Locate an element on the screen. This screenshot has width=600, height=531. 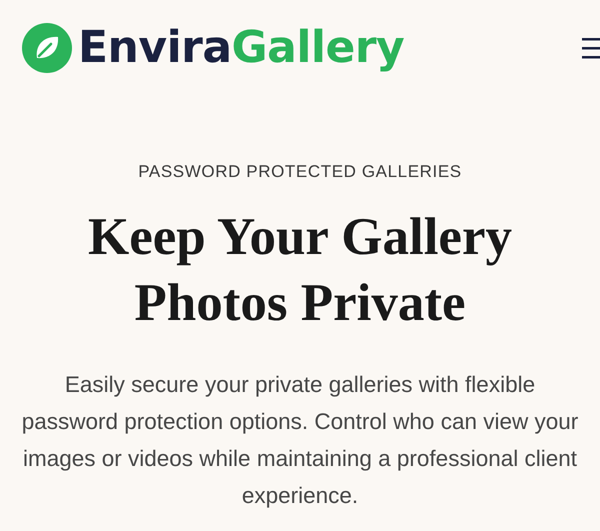
brand-name: EnviraGallery is located at coordinates (241, 48).